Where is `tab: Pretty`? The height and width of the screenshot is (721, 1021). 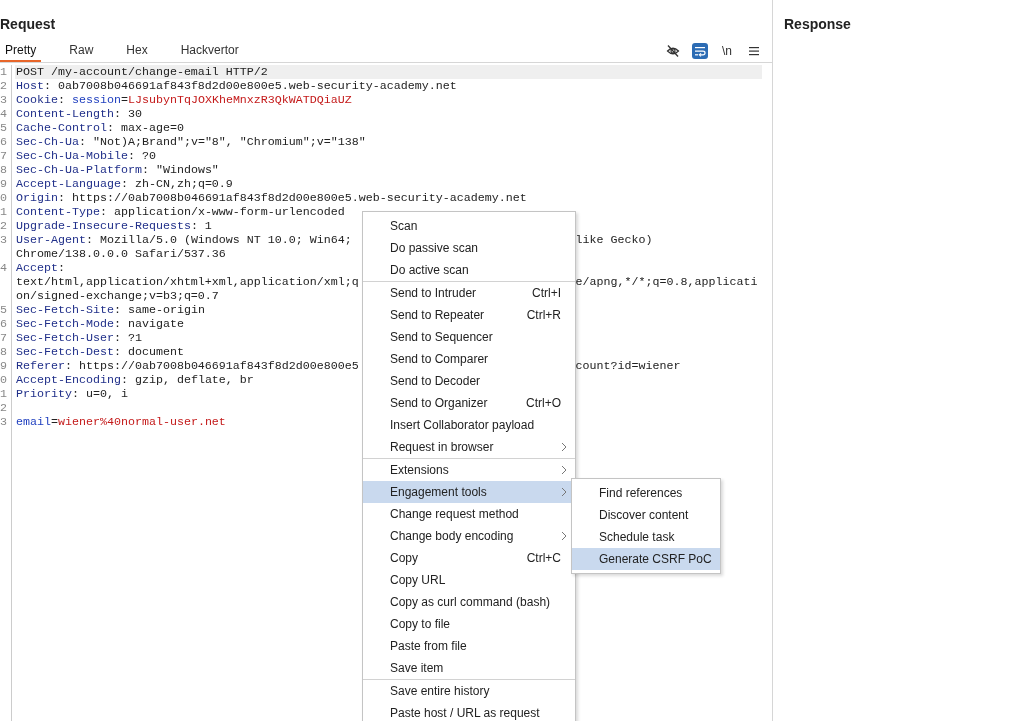 tab: Pretty is located at coordinates (21, 51).